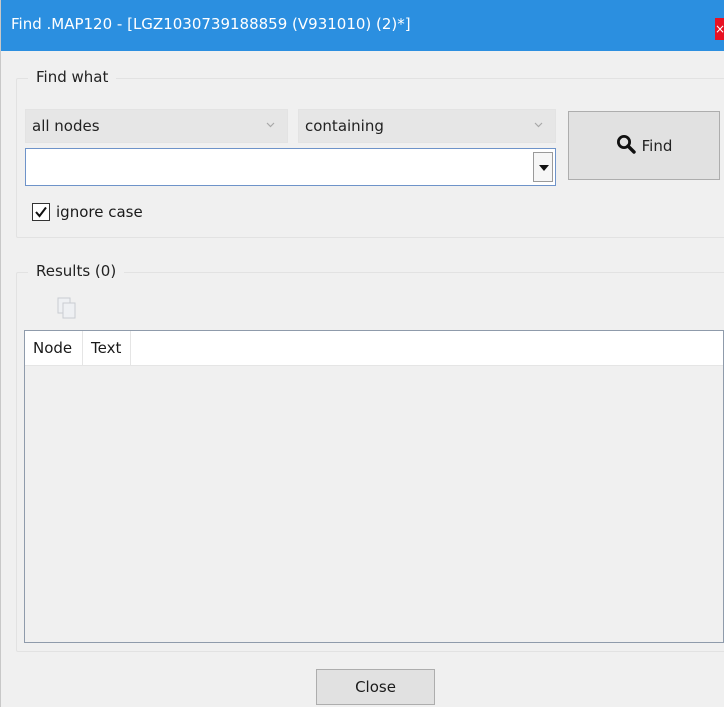 Image resolution: width=724 pixels, height=707 pixels. Describe the element at coordinates (72, 77) in the screenshot. I see `find-what-label: Find what` at that location.